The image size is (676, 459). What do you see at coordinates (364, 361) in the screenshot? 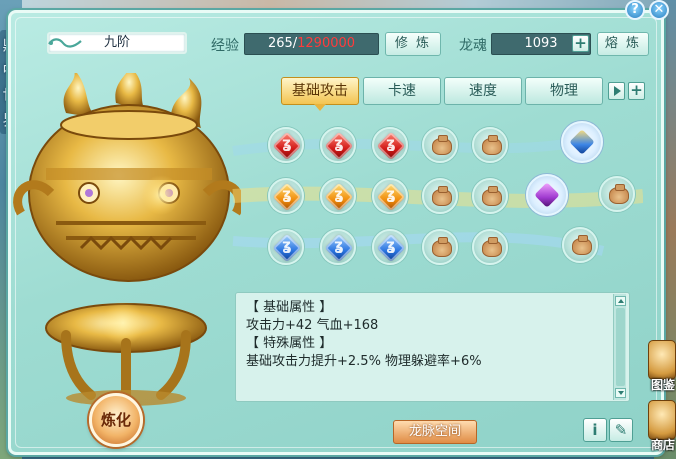
I see `special-attr-line: 基础攻击力提升+2.5% 物理躲避率+6%` at bounding box center [364, 361].